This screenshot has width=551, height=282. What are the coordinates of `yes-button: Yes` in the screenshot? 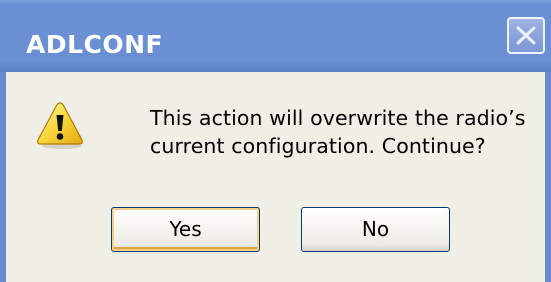 It's located at (185, 229).